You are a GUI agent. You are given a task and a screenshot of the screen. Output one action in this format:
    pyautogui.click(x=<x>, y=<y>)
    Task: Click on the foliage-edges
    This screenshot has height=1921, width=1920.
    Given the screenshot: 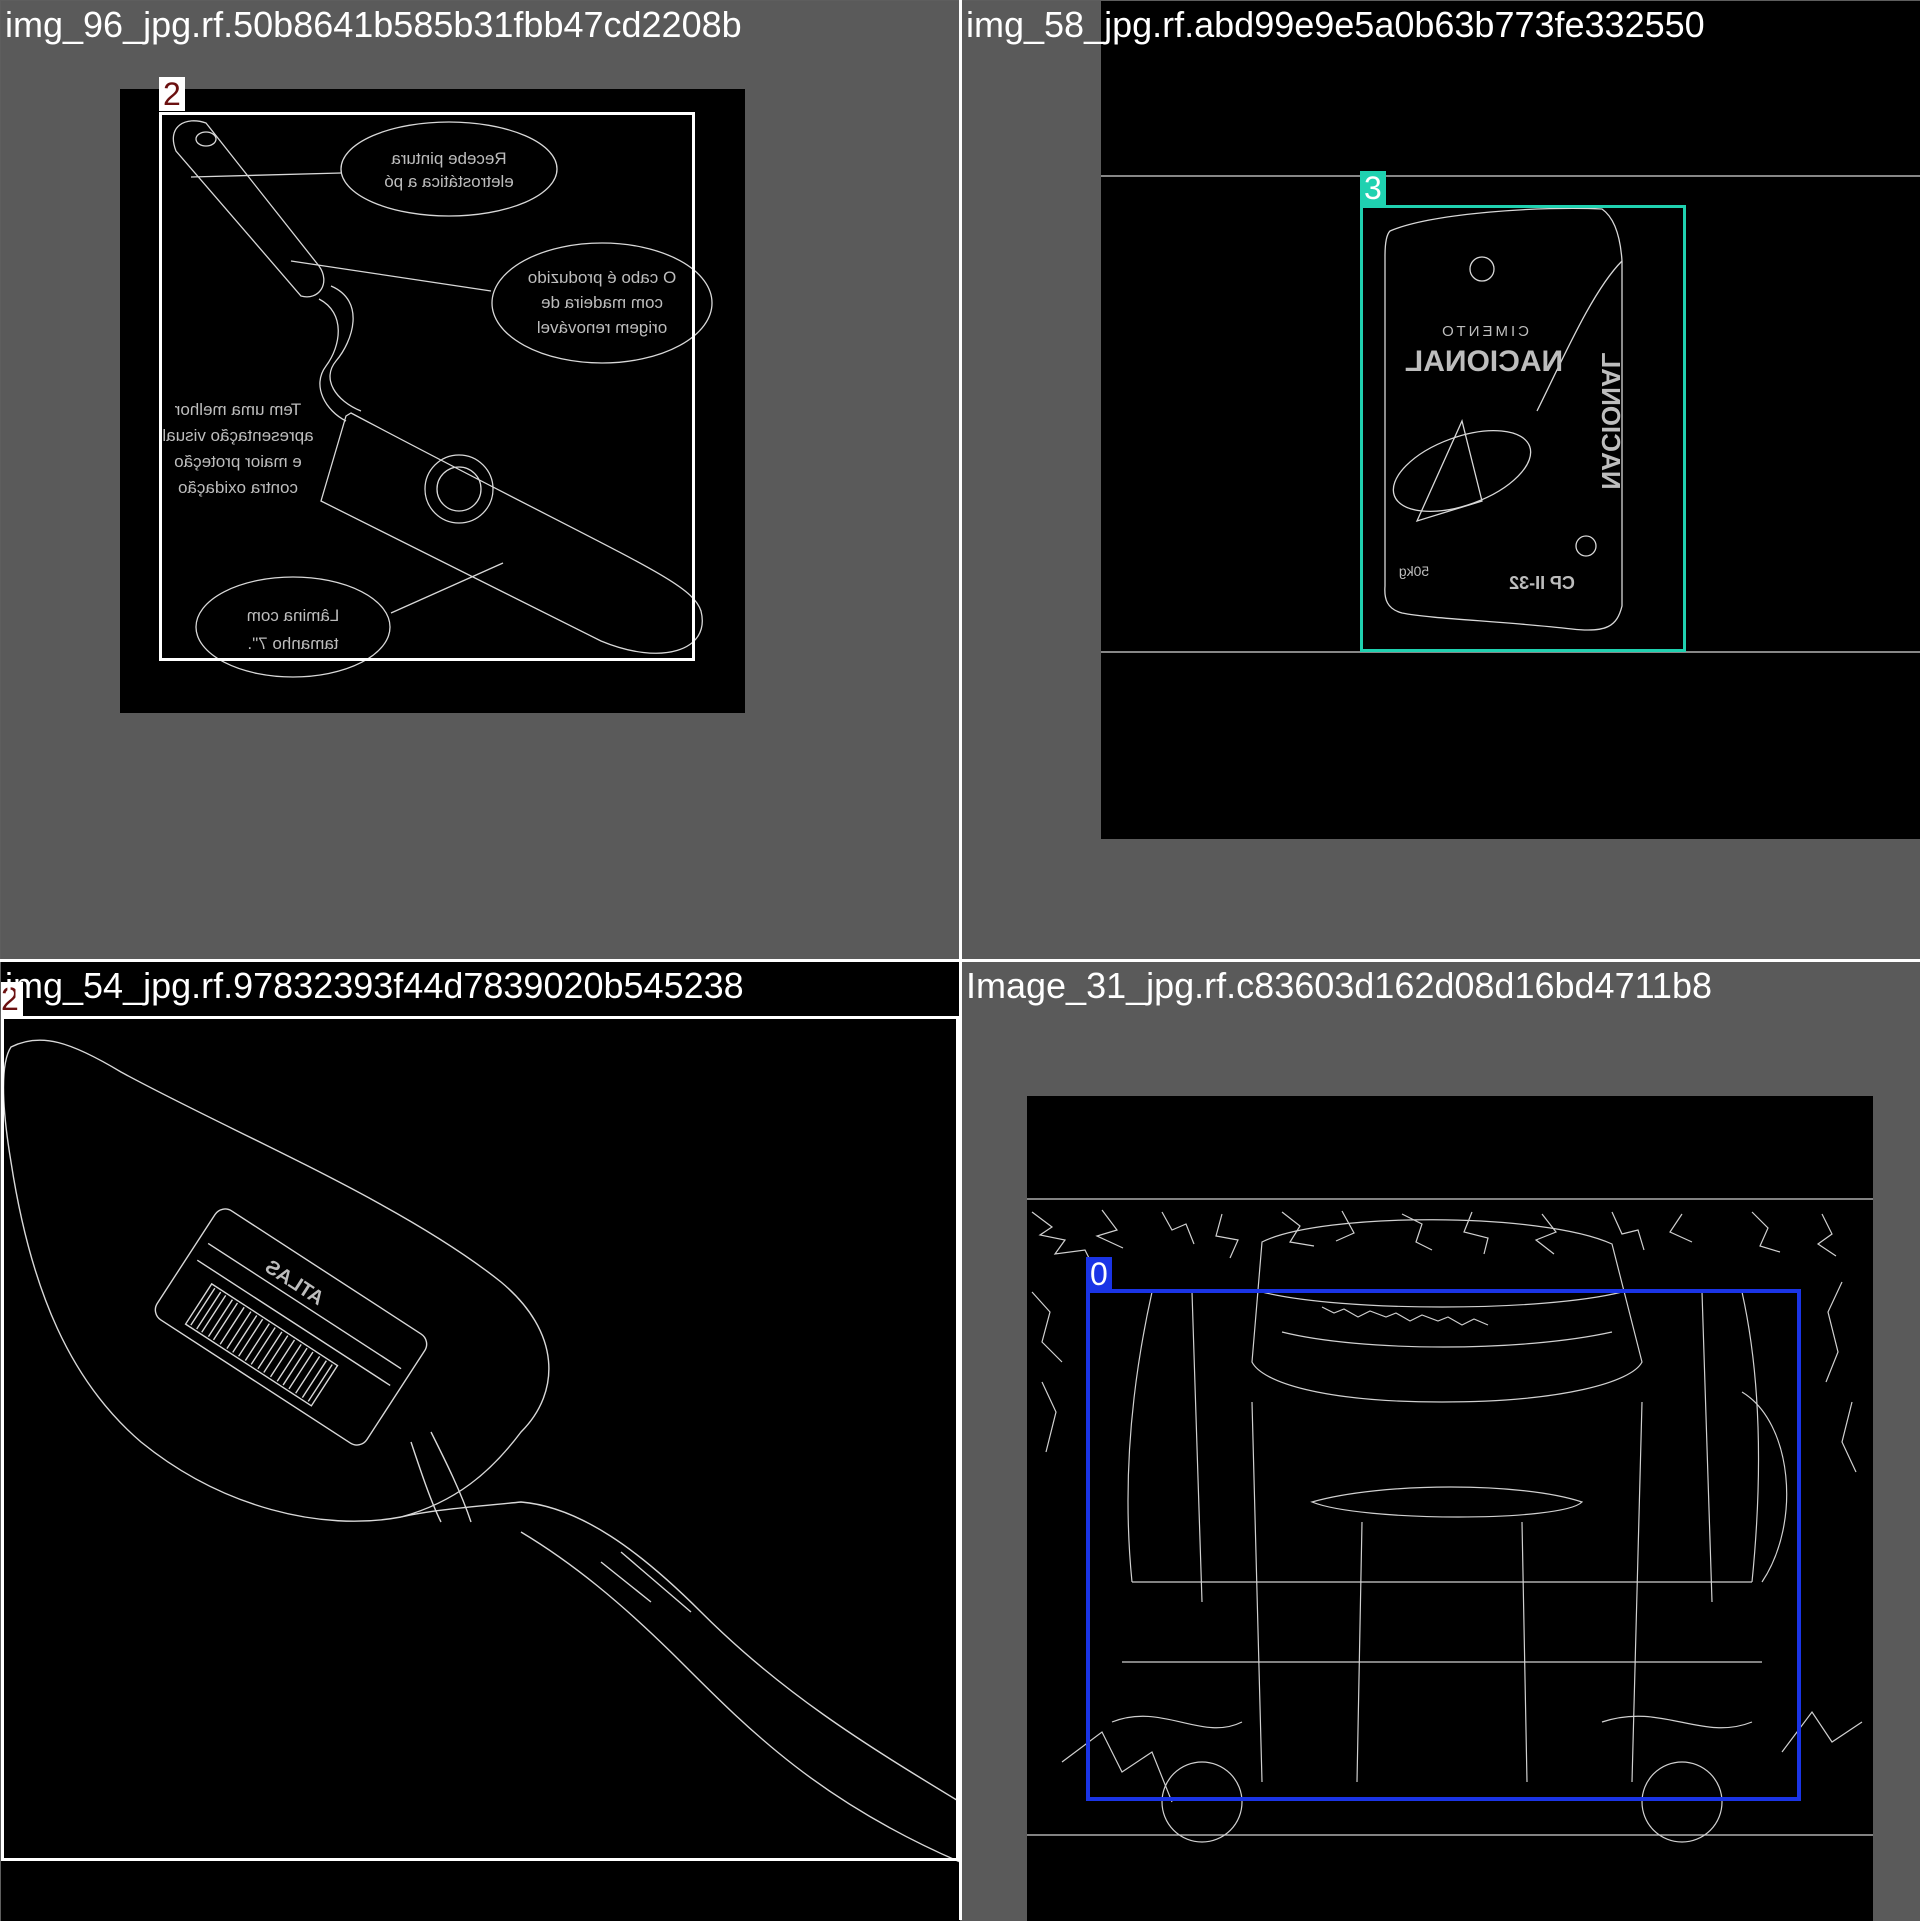 What is the action you would take?
    pyautogui.click(x=1434, y=1238)
    